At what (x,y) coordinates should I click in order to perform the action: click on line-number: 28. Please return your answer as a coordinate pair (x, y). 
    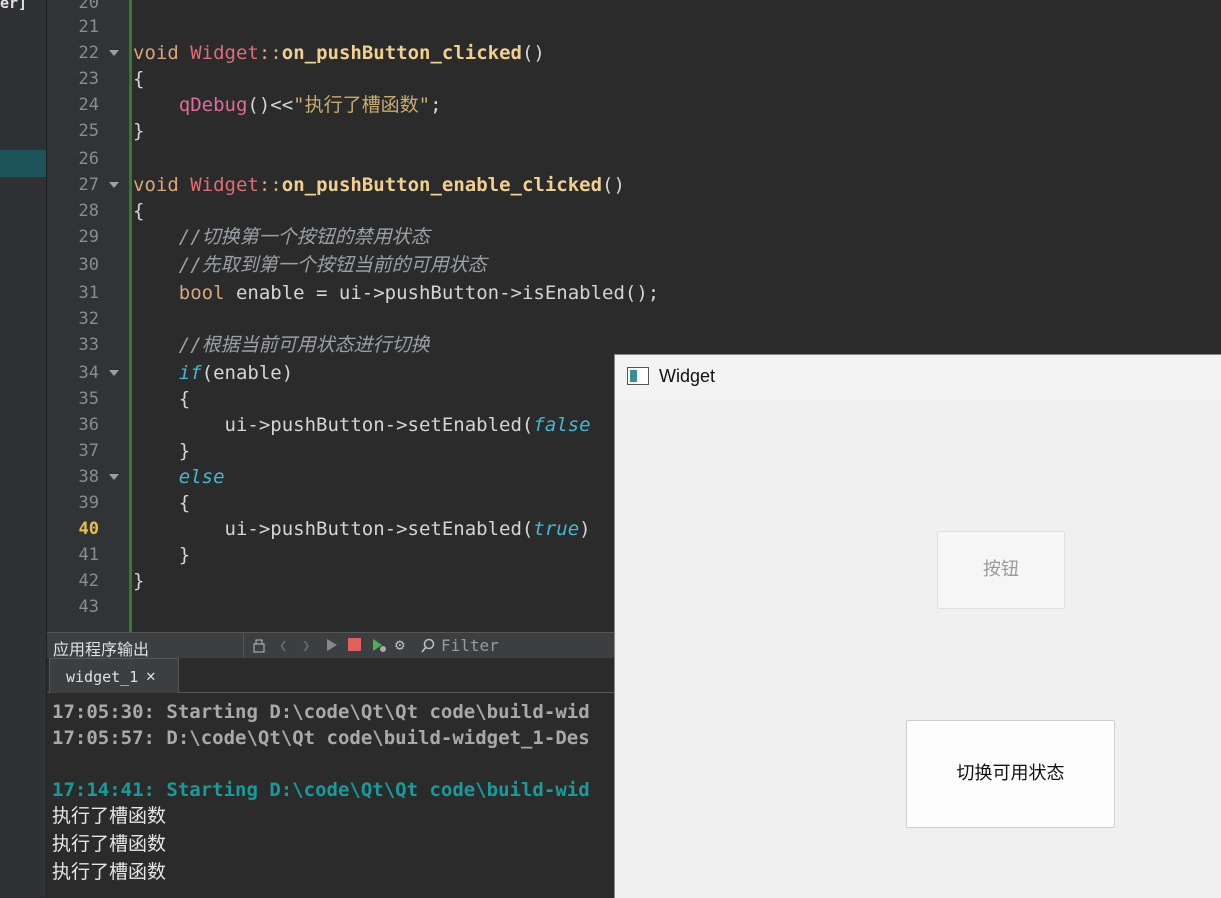
    Looking at the image, I should click on (88, 211).